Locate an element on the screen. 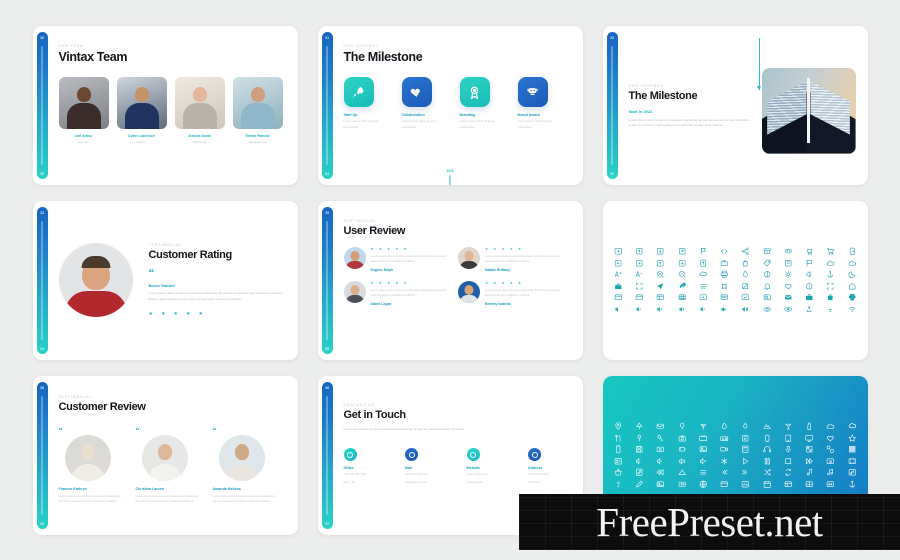 The image size is (900, 560). phone-circle-icon is located at coordinates (350, 455).